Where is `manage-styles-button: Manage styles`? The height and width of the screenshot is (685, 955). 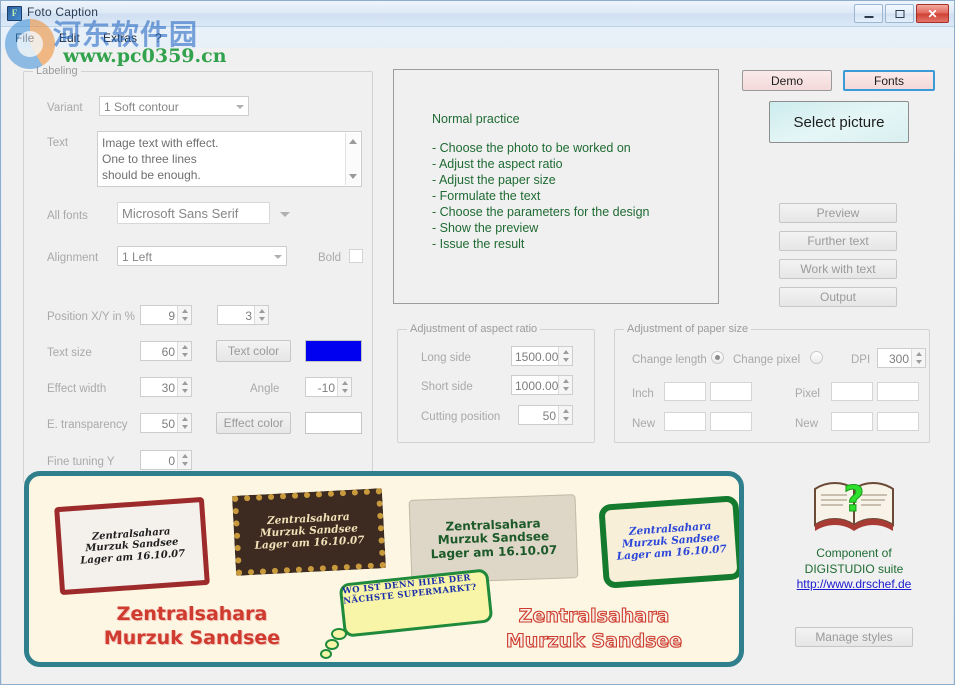 manage-styles-button: Manage styles is located at coordinates (854, 637).